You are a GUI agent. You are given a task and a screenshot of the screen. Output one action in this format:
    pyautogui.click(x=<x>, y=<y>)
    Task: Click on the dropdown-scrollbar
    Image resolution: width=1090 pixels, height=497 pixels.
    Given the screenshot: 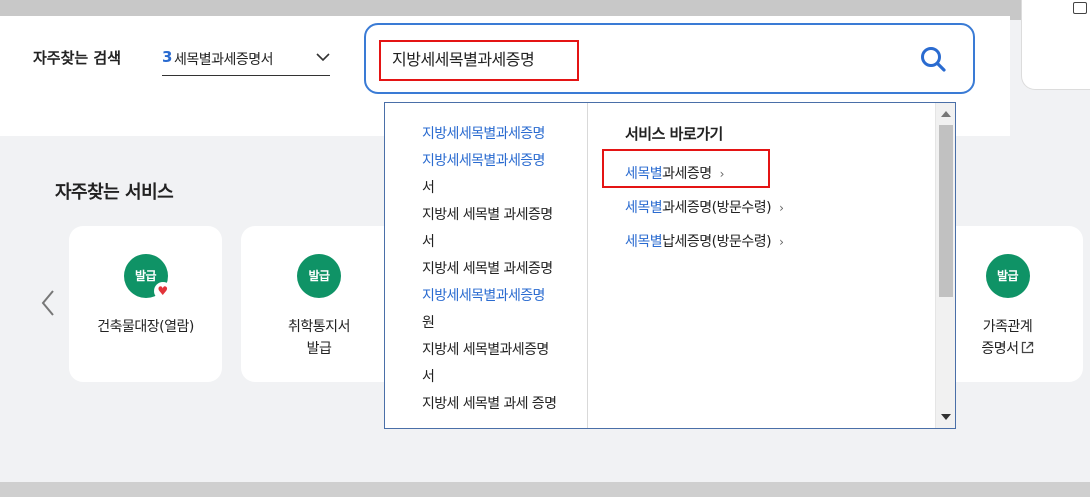 What is the action you would take?
    pyautogui.click(x=945, y=265)
    